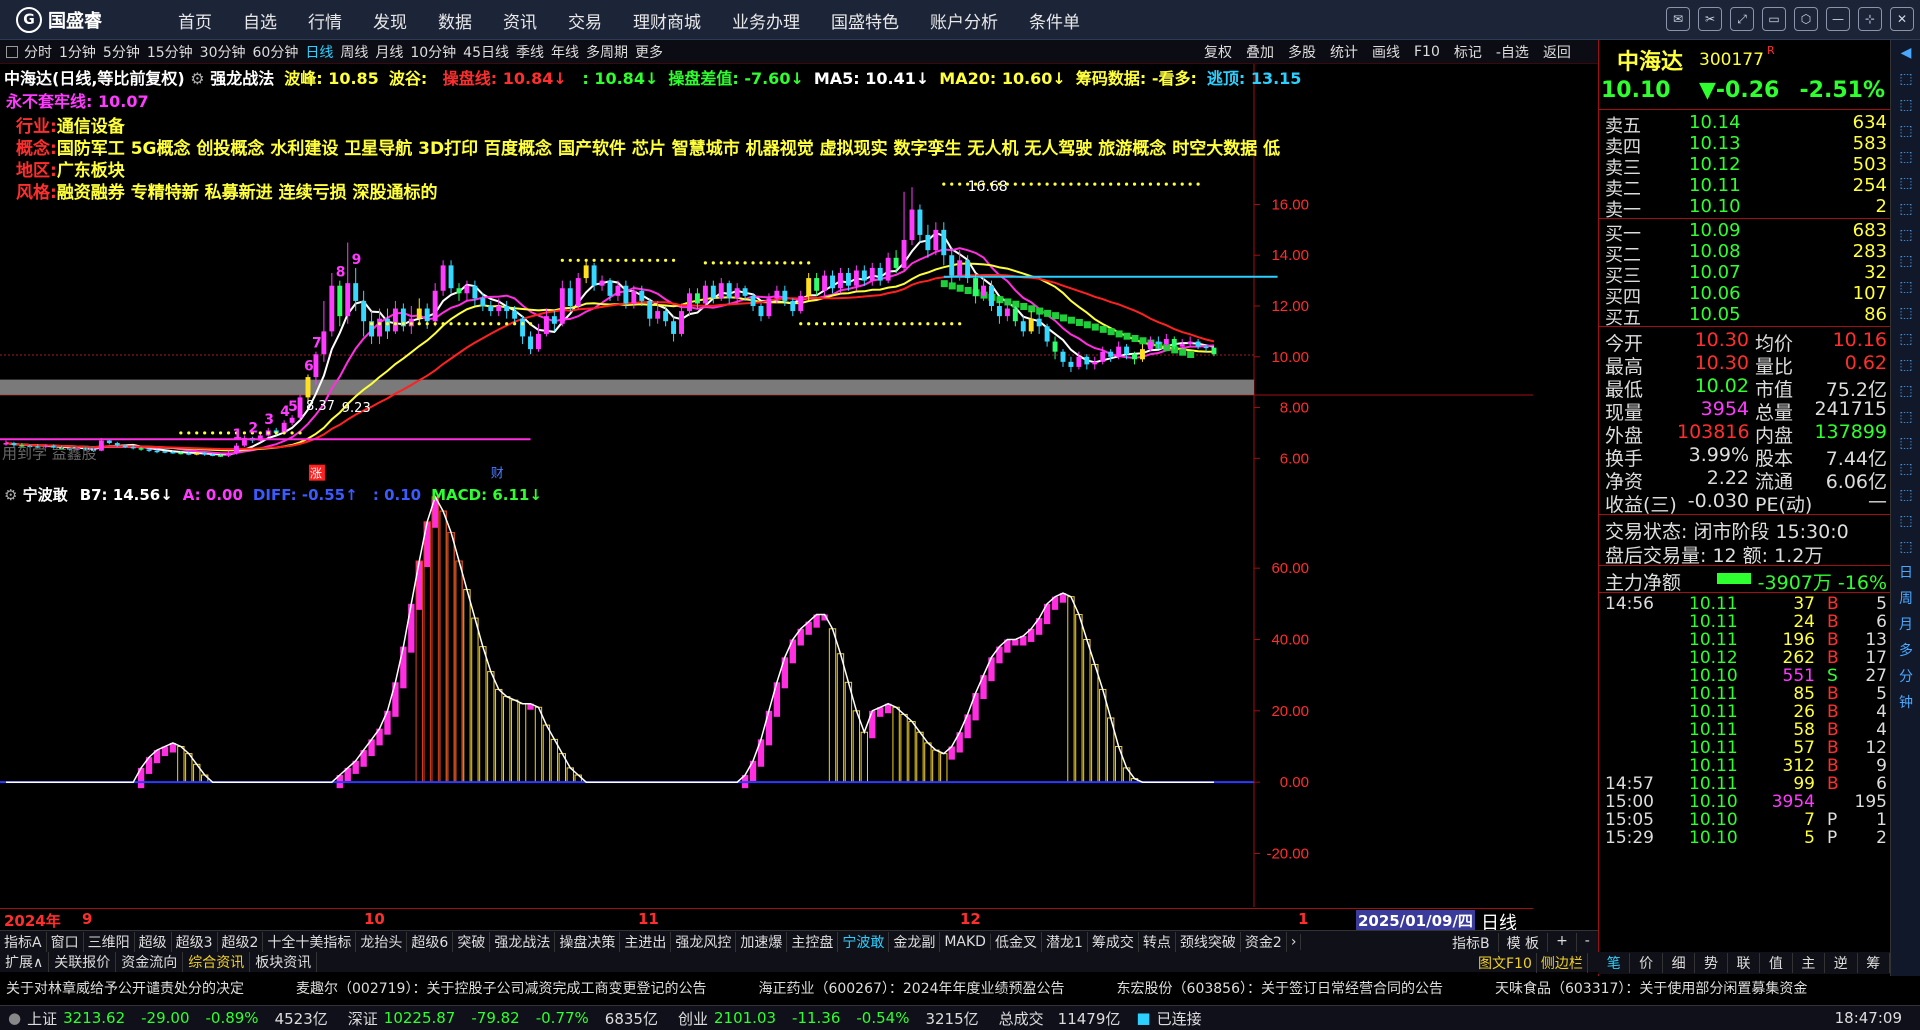 This screenshot has height=1030, width=1920. Describe the element at coordinates (1838, 19) in the screenshot. I see `minimize-icon: —` at that location.